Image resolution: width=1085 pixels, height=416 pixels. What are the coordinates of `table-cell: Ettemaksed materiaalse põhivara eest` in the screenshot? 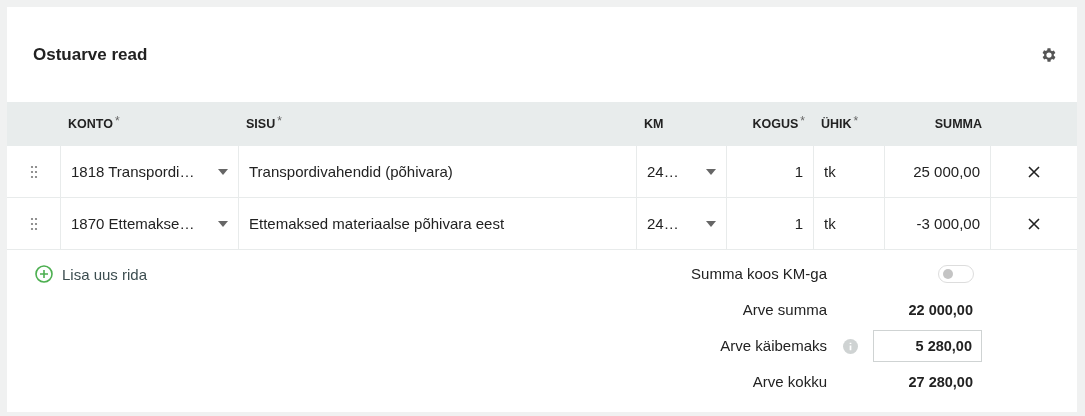 It's located at (437, 223).